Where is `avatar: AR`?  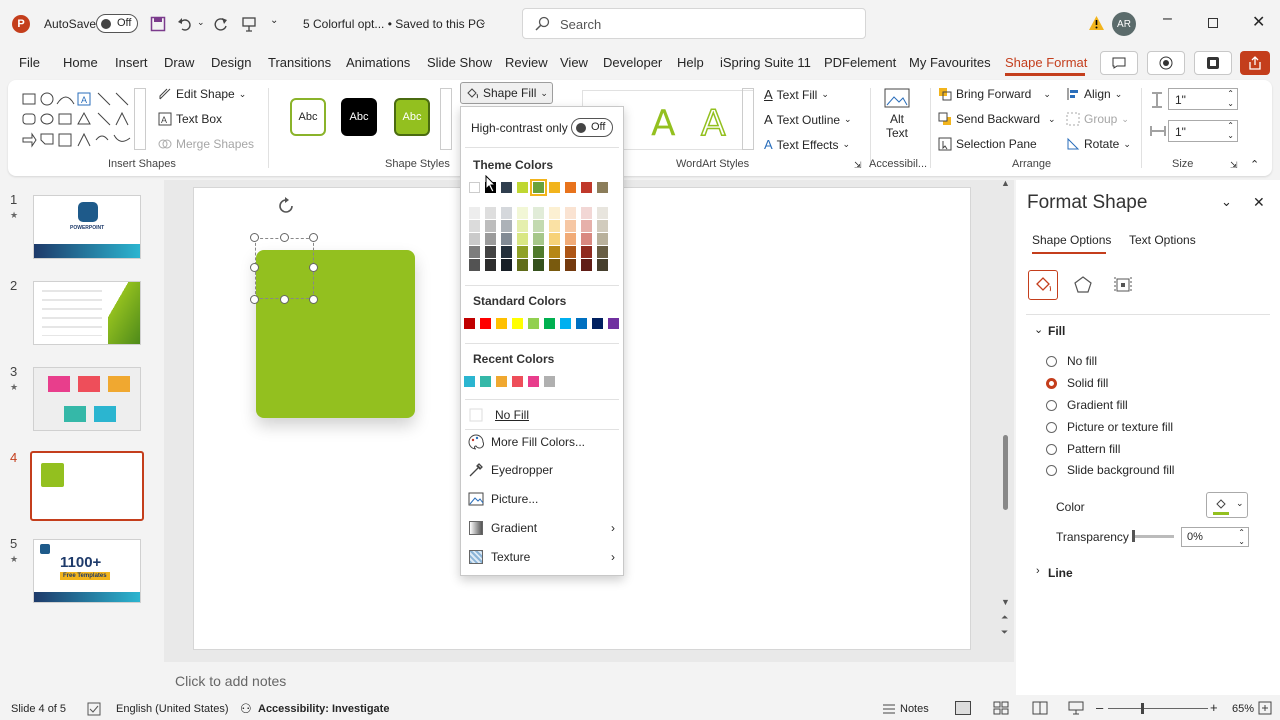 avatar: AR is located at coordinates (1124, 24).